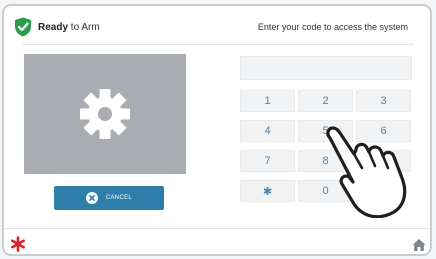  Describe the element at coordinates (267, 191) in the screenshot. I see `keypad-key-star: ✱` at that location.